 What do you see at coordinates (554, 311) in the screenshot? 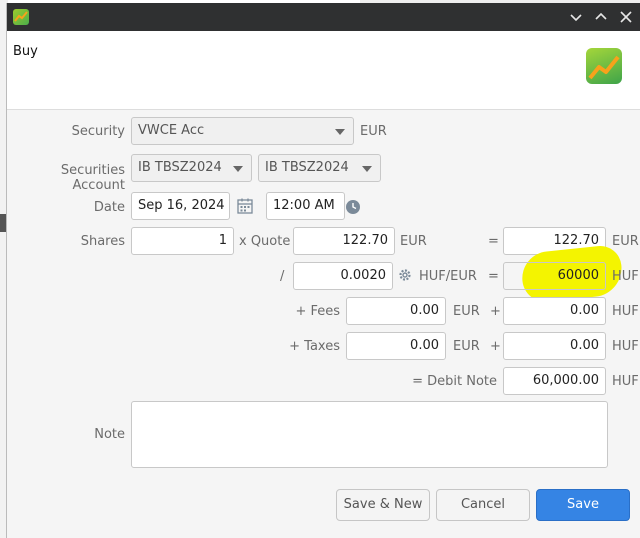
I see `fees-converted-input: 0.00` at bounding box center [554, 311].